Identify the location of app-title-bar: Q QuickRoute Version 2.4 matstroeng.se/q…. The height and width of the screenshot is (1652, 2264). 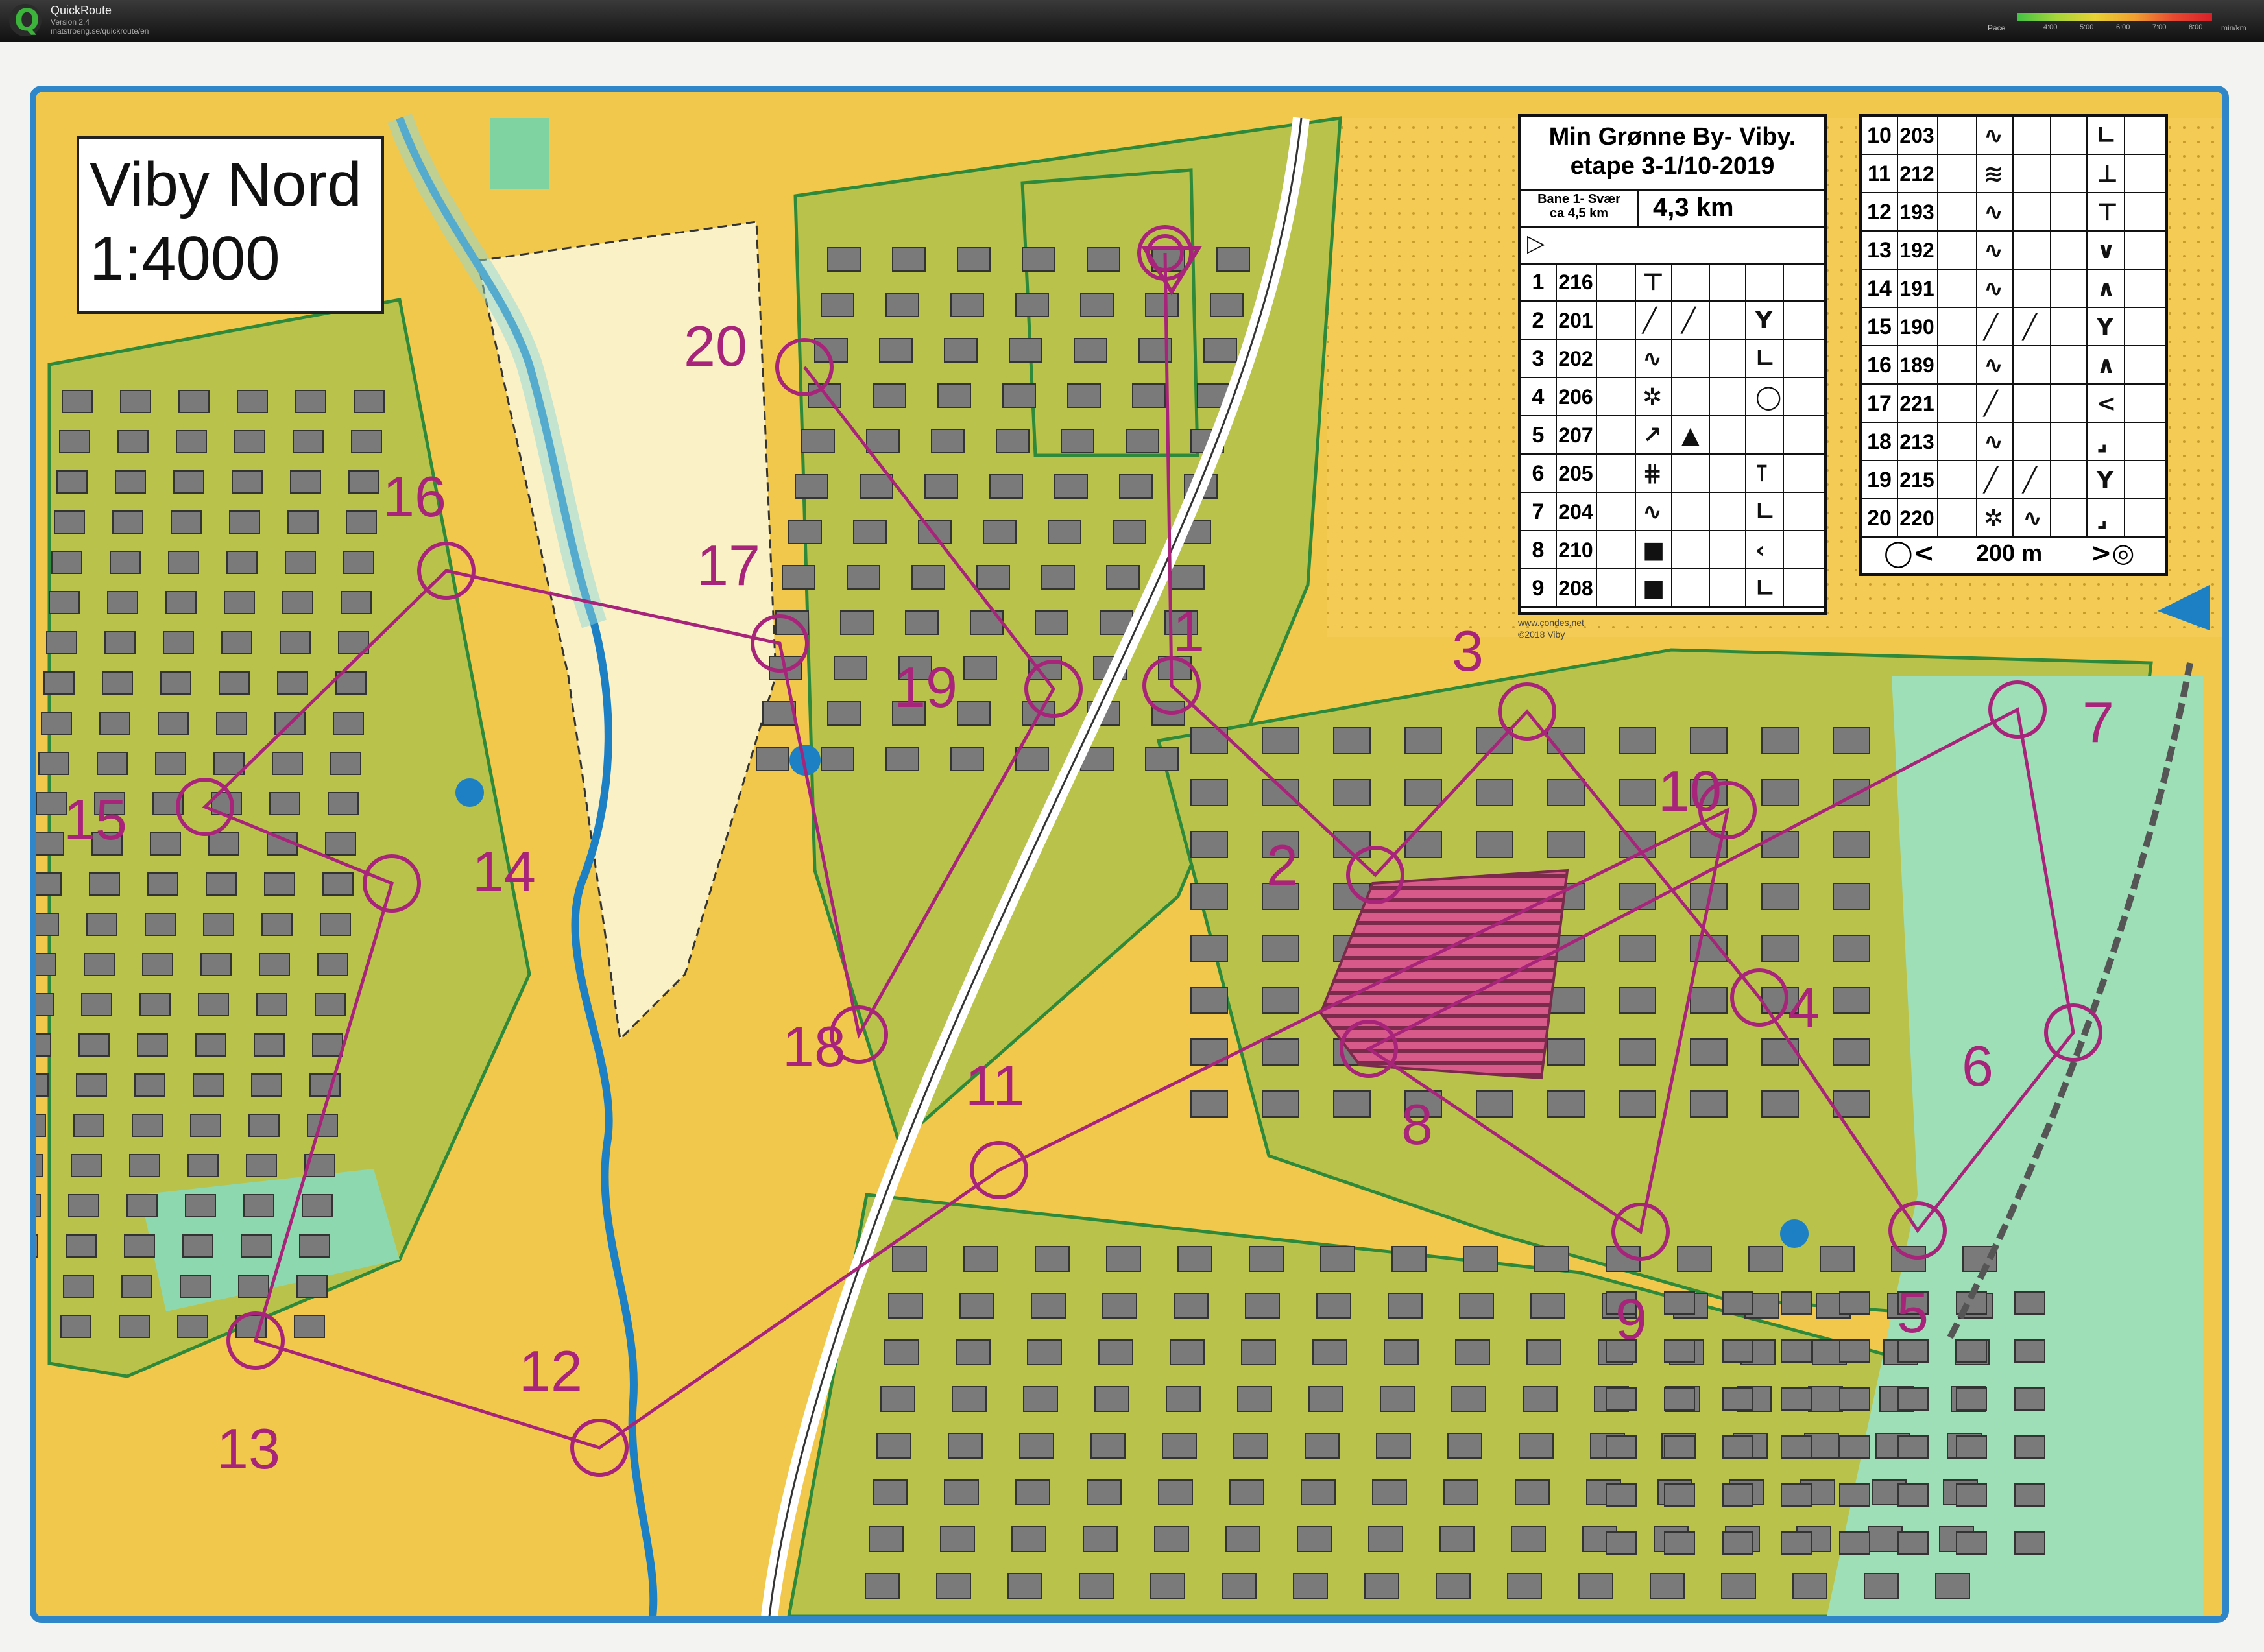
(1132, 21).